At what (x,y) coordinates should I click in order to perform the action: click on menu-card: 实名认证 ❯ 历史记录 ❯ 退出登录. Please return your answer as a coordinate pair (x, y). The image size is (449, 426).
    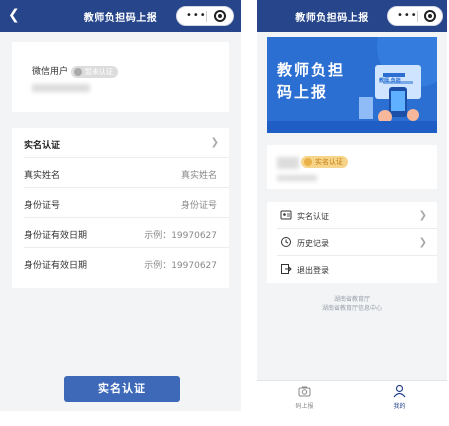
    Looking at the image, I should click on (352, 242).